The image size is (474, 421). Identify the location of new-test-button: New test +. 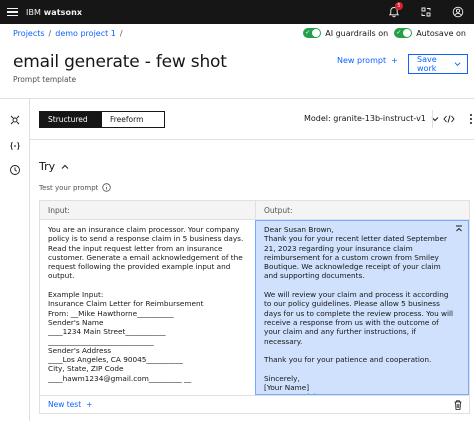
(70, 404).